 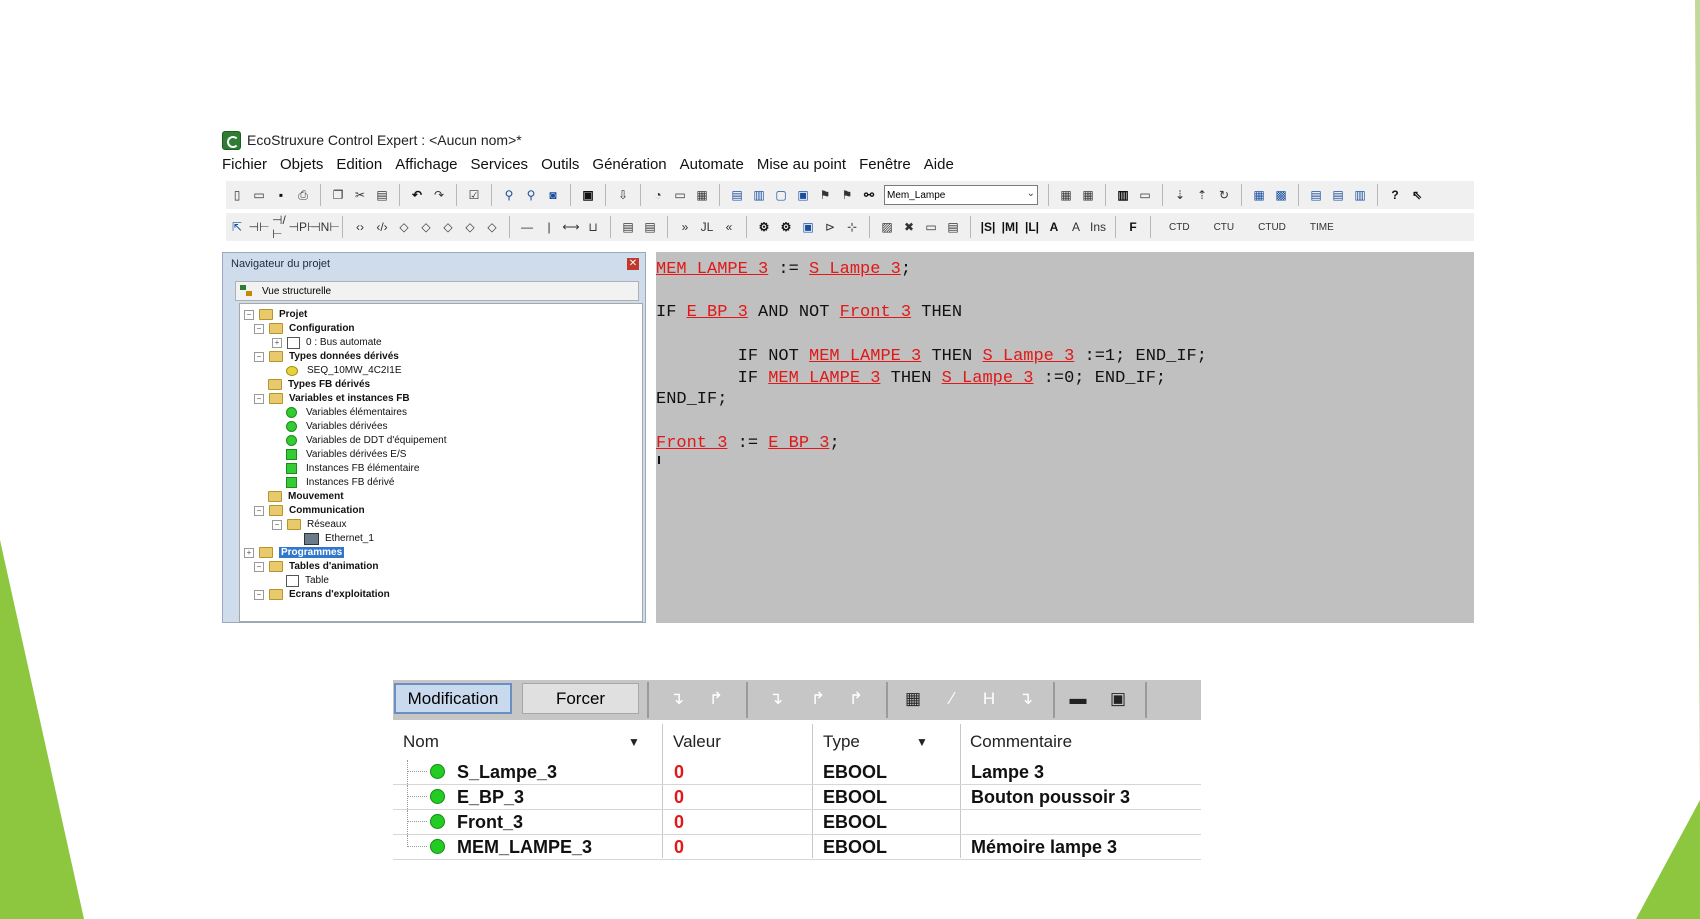 I want to click on properties-icon: ▣, so click(x=1118, y=699).